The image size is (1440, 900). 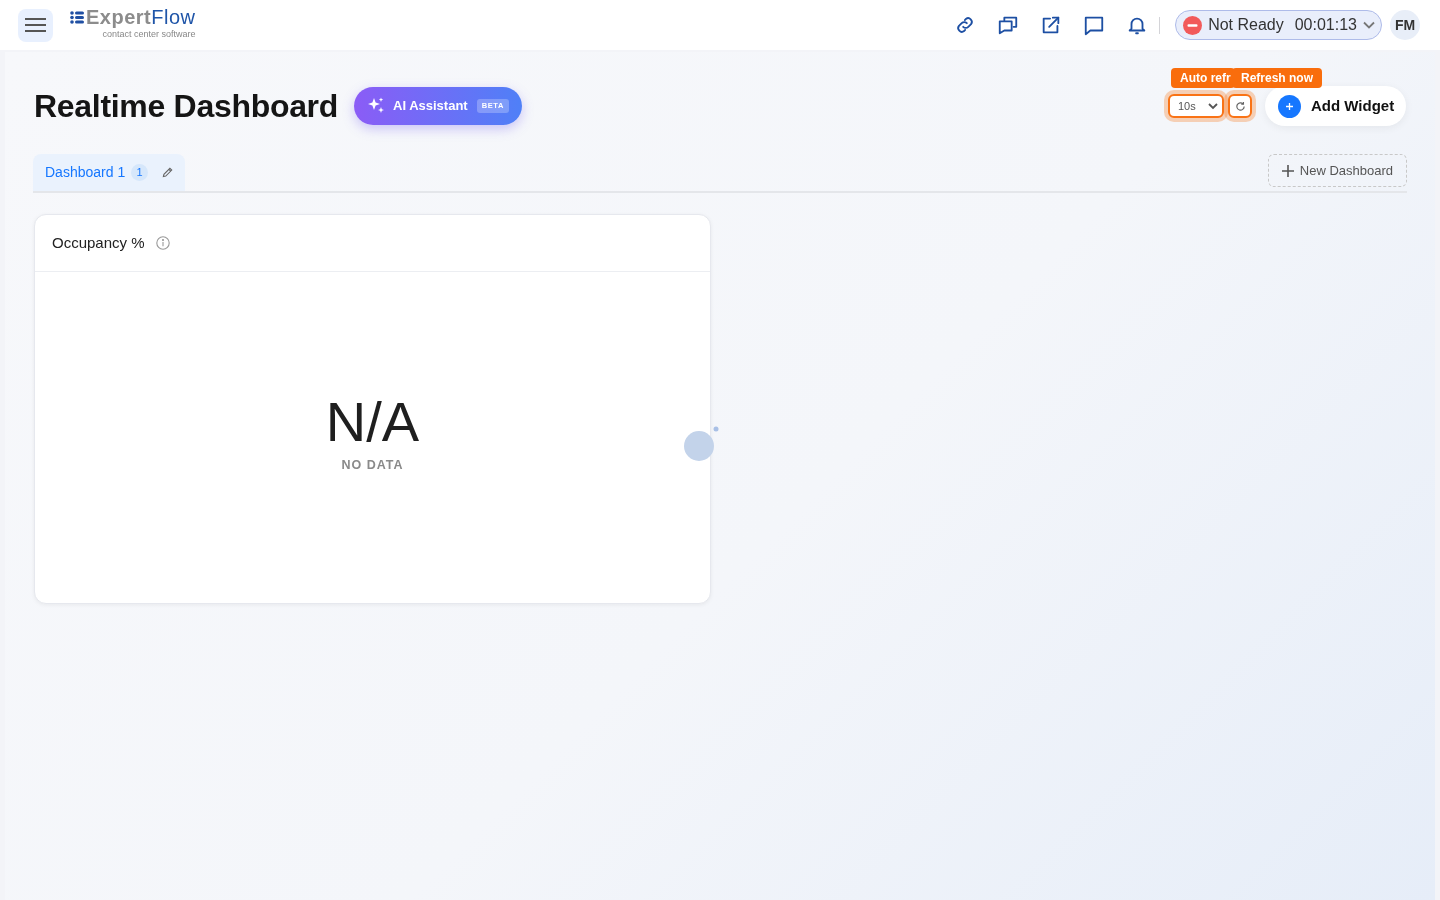 I want to click on chat-bubbles-icon, so click(x=1008, y=25).